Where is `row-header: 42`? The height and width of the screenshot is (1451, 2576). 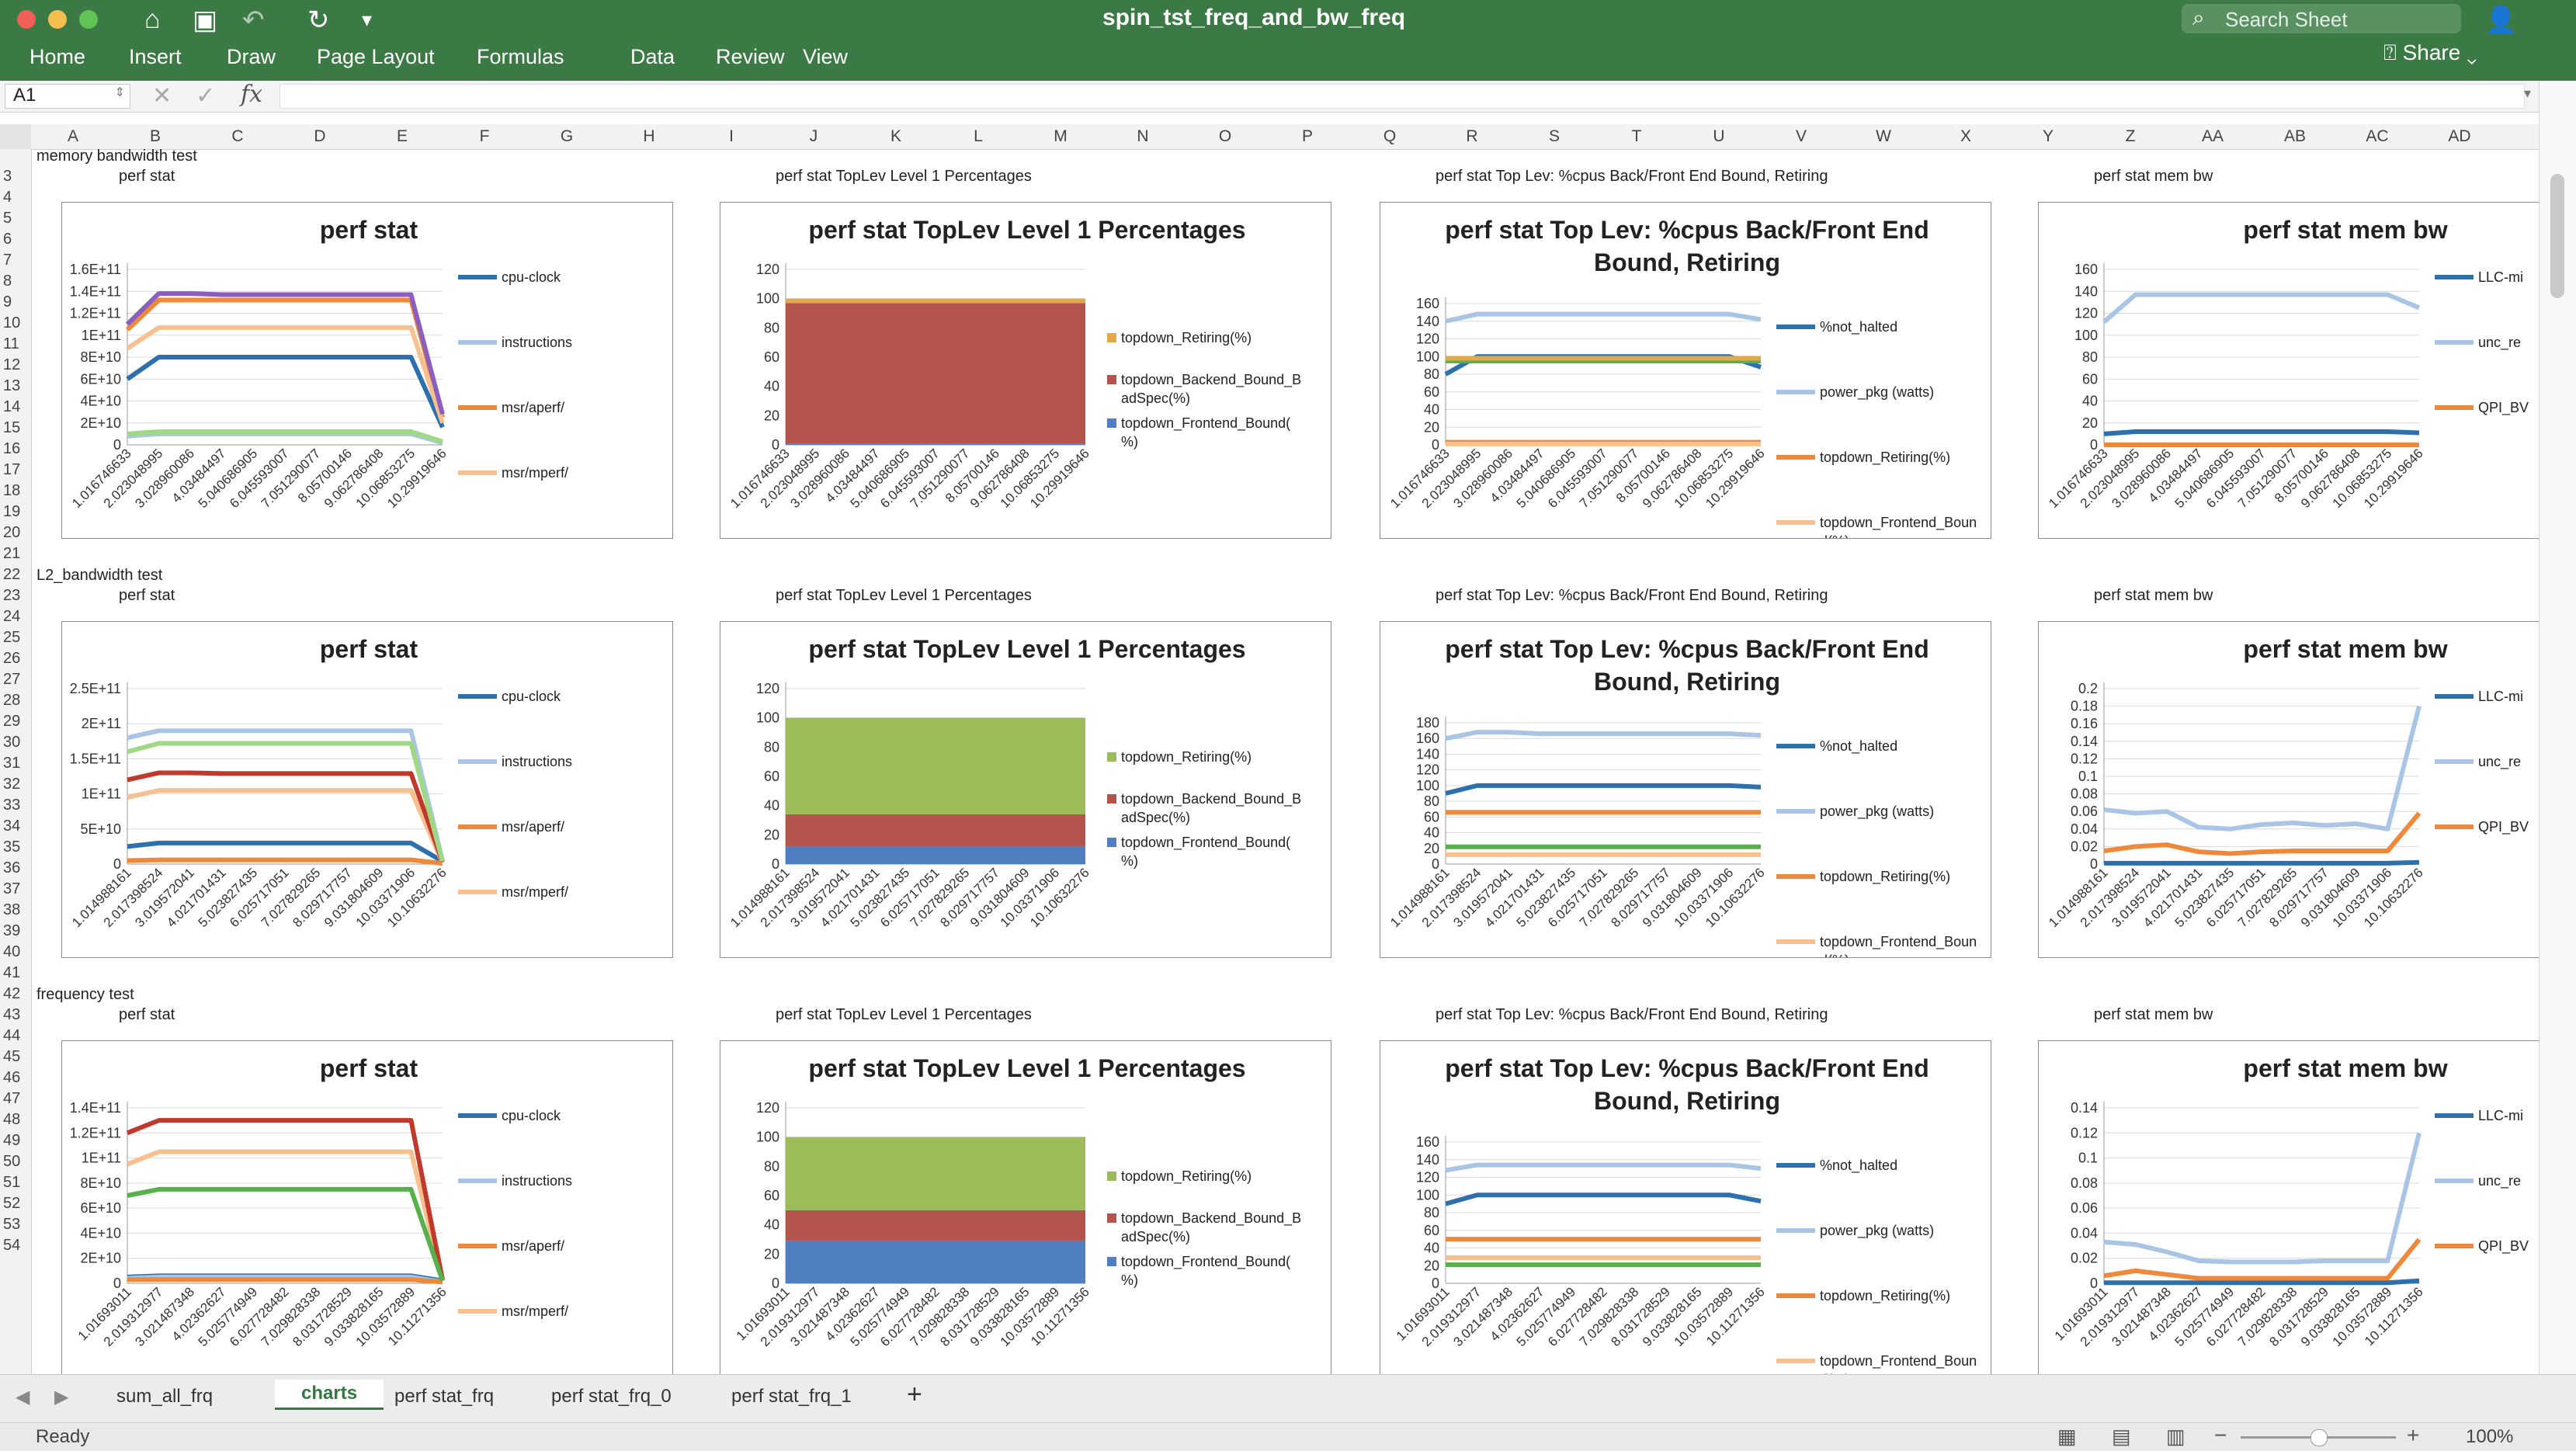
row-header: 42 is located at coordinates (11, 994).